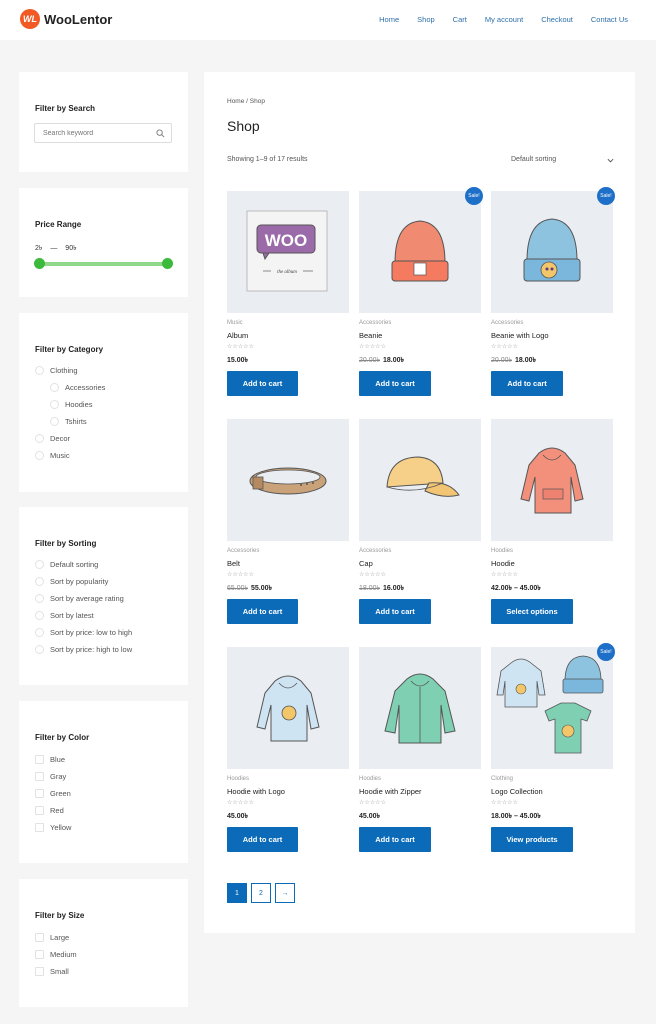 This screenshot has width=656, height=1024. I want to click on product-price: 65.00৳ 55.00৳, so click(249, 588).